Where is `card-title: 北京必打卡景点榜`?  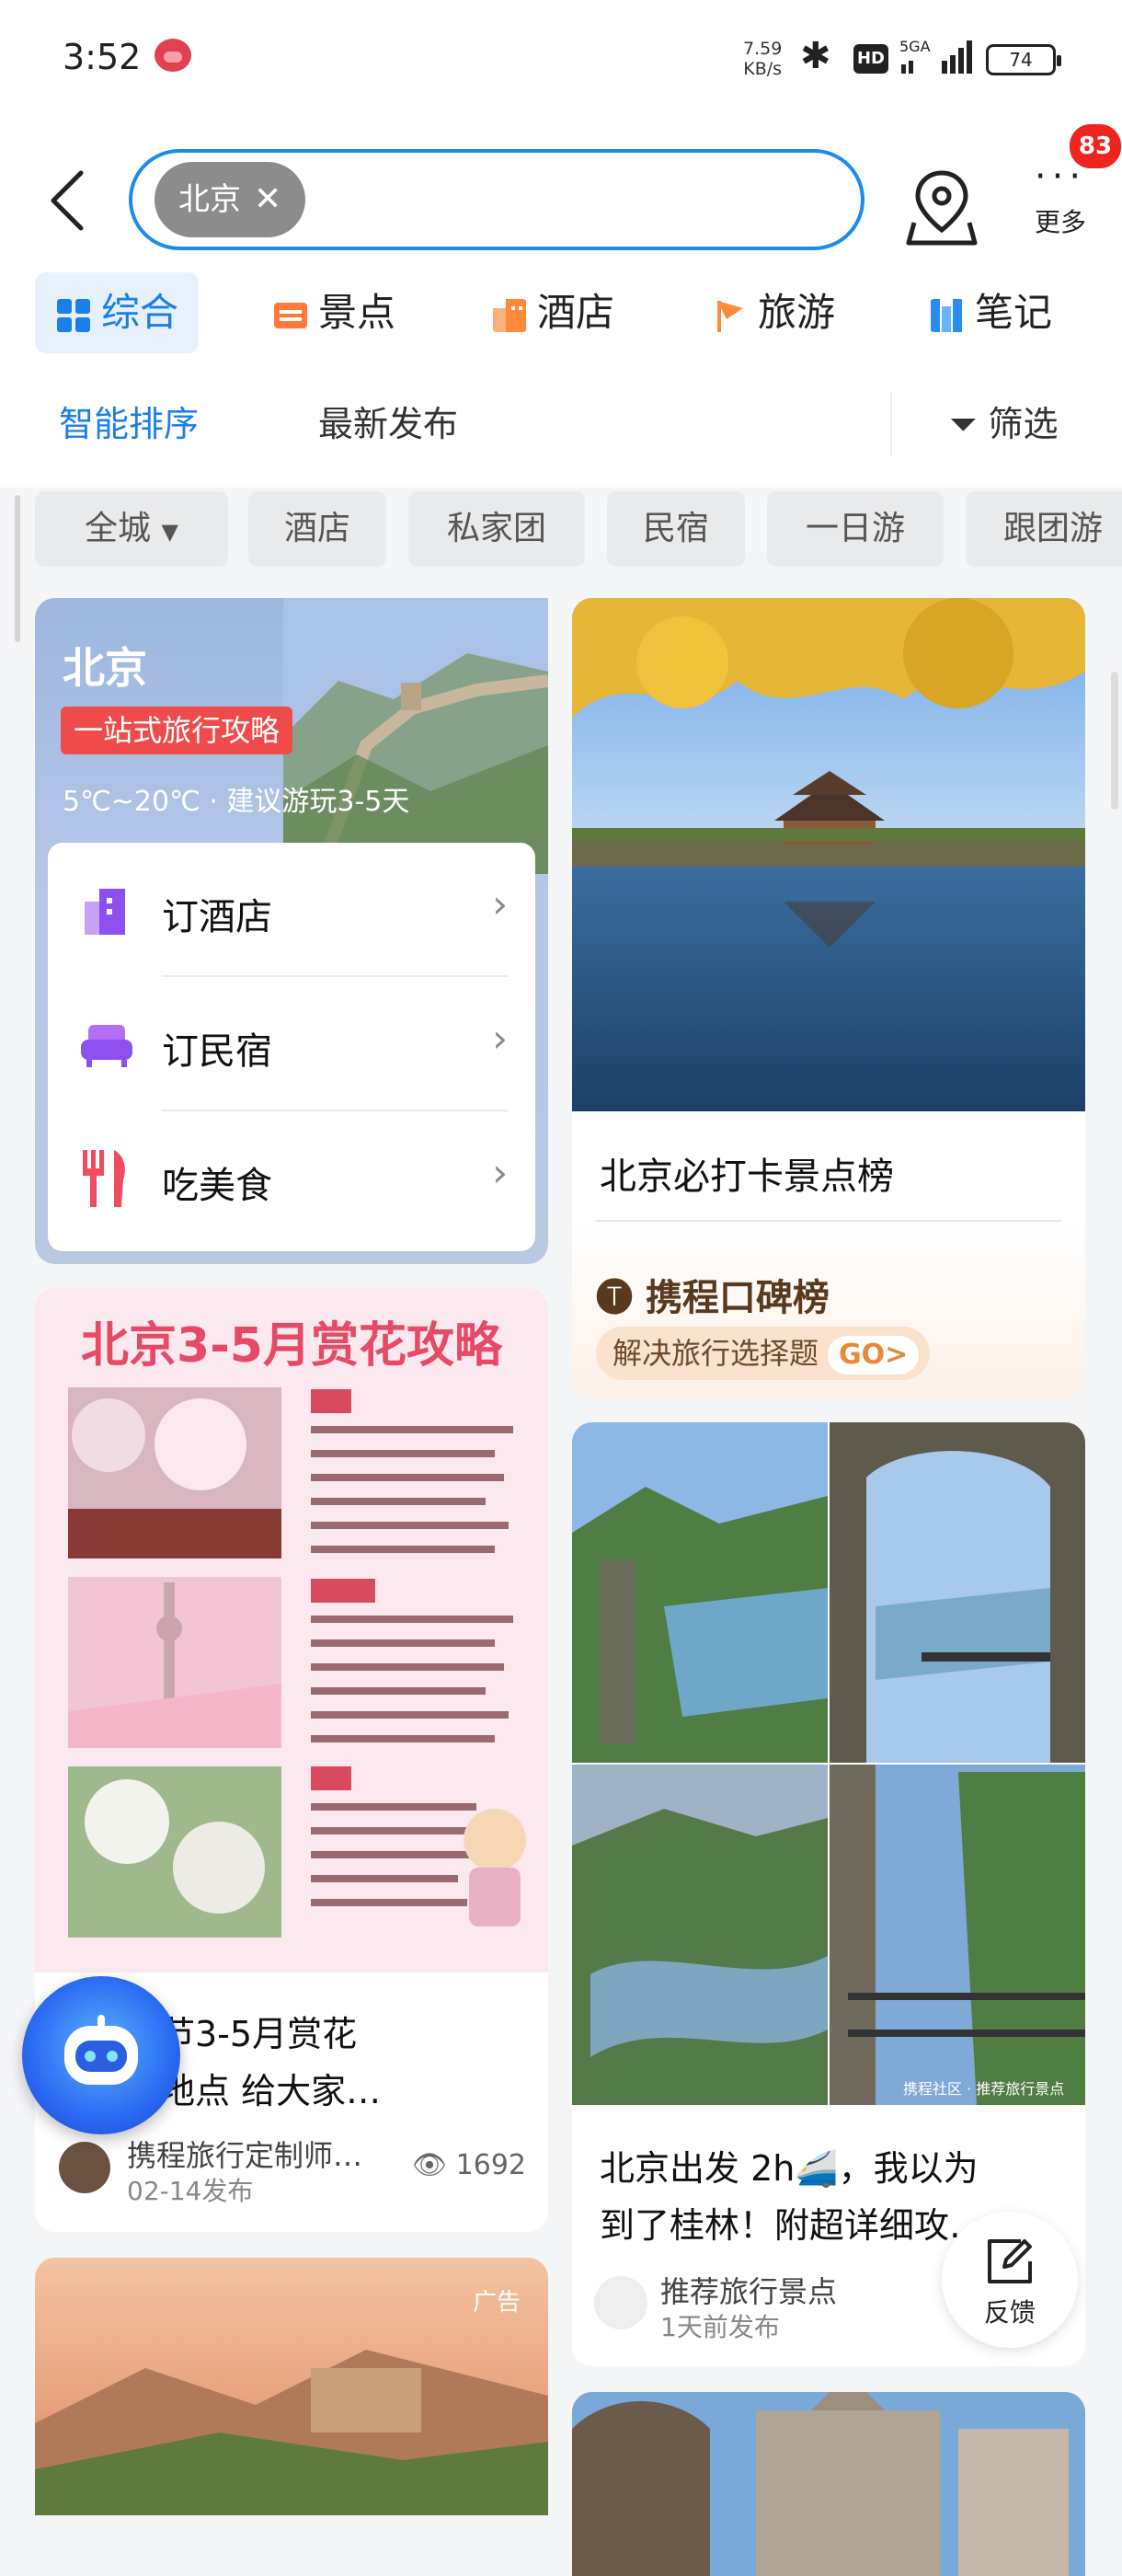
card-title: 北京必打卡景点榜 is located at coordinates (747, 1177).